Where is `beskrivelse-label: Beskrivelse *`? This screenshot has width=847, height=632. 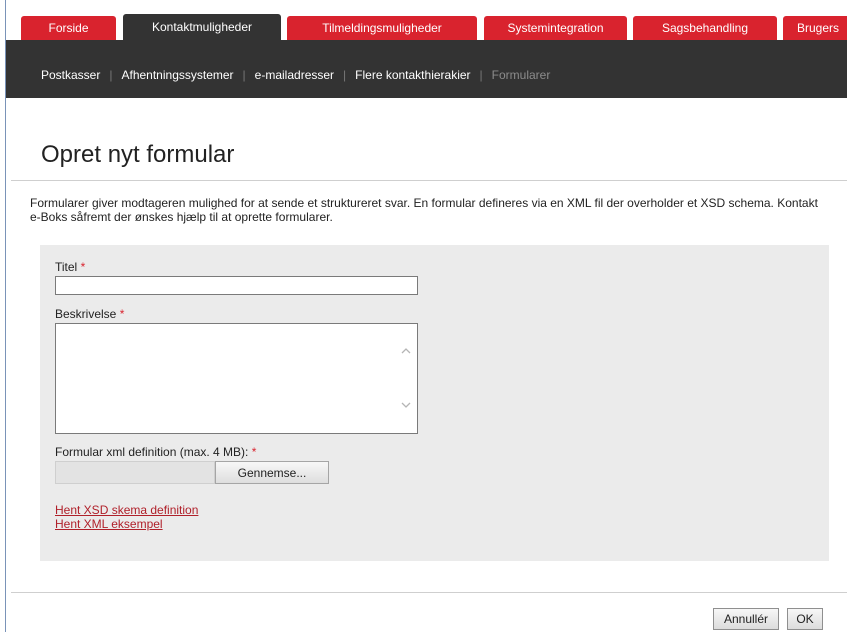
beskrivelse-label: Beskrivelse * is located at coordinates (89, 314).